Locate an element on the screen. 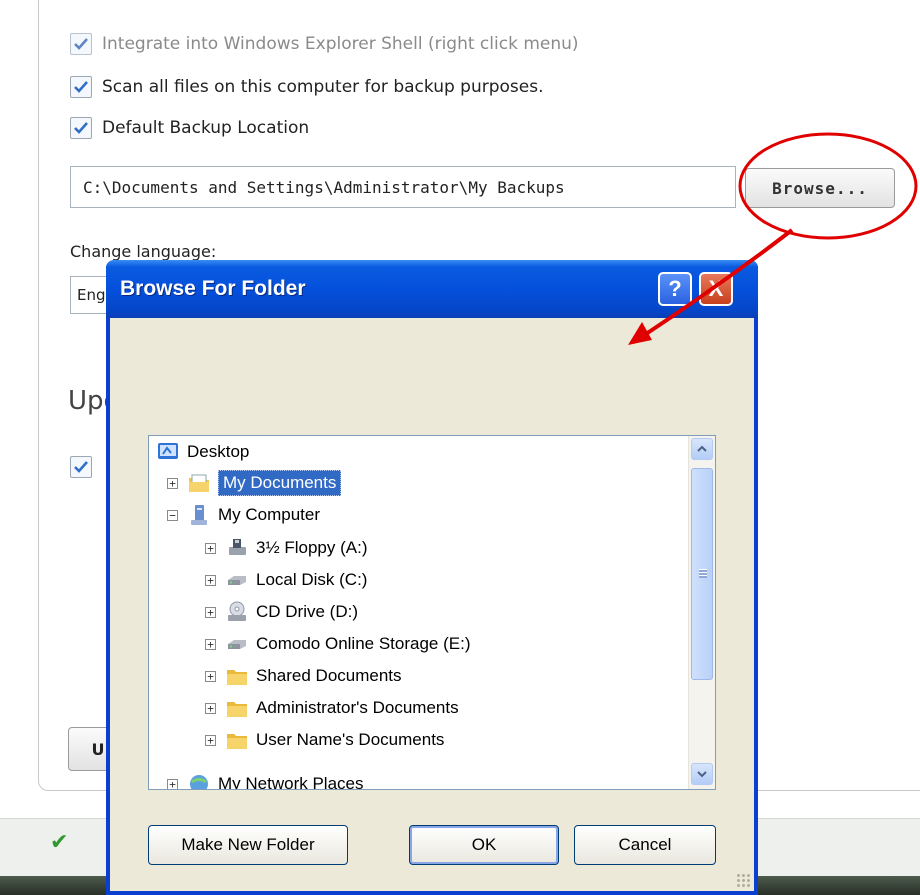 This screenshot has height=895, width=920. close-button: X is located at coordinates (716, 289).